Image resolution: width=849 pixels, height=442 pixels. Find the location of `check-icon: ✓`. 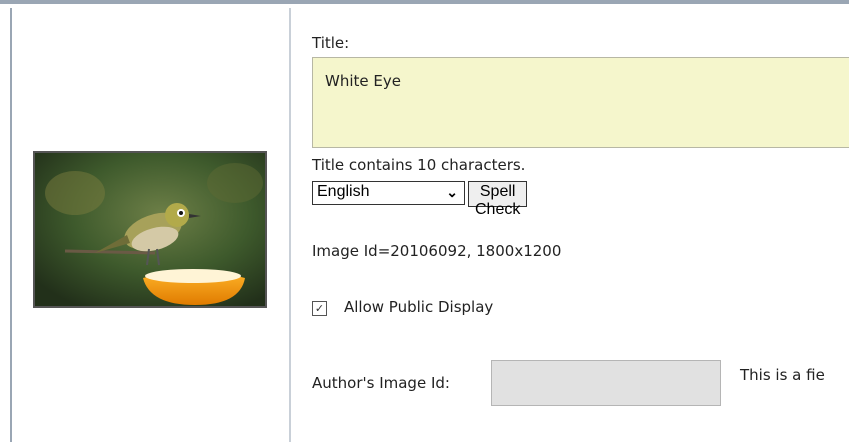

check-icon: ✓ is located at coordinates (319, 308).